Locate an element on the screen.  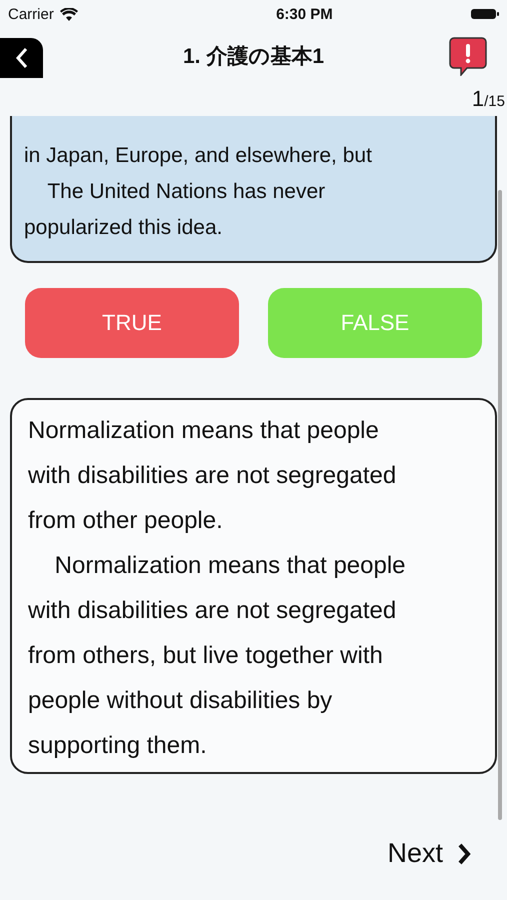
wifi-icon is located at coordinates (69, 14).